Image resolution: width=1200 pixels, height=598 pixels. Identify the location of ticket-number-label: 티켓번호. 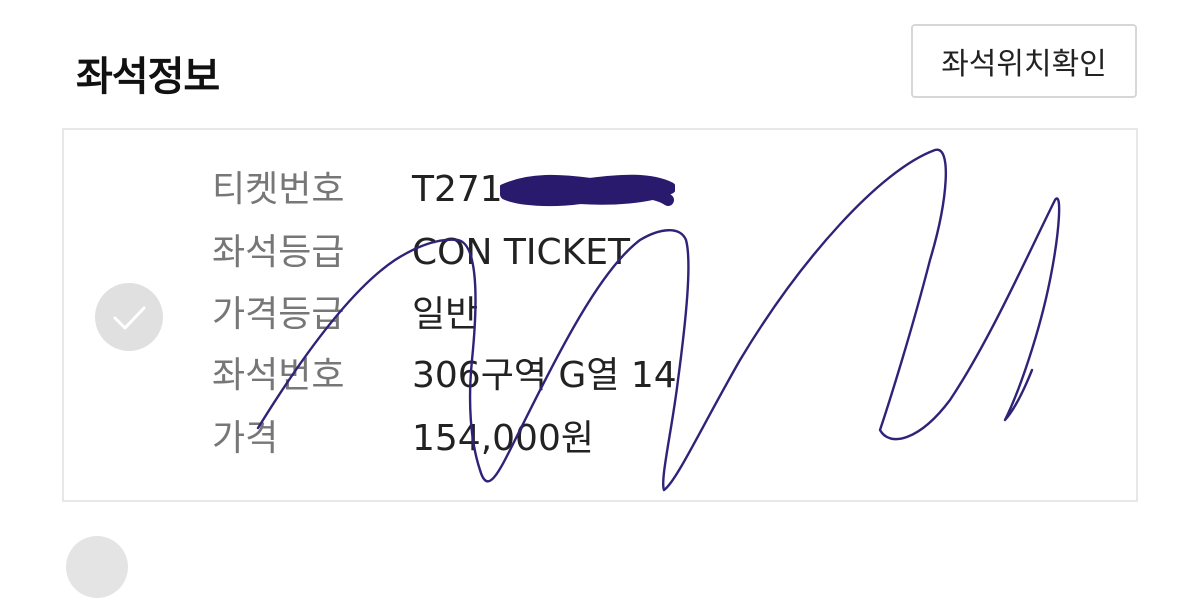
(278, 189).